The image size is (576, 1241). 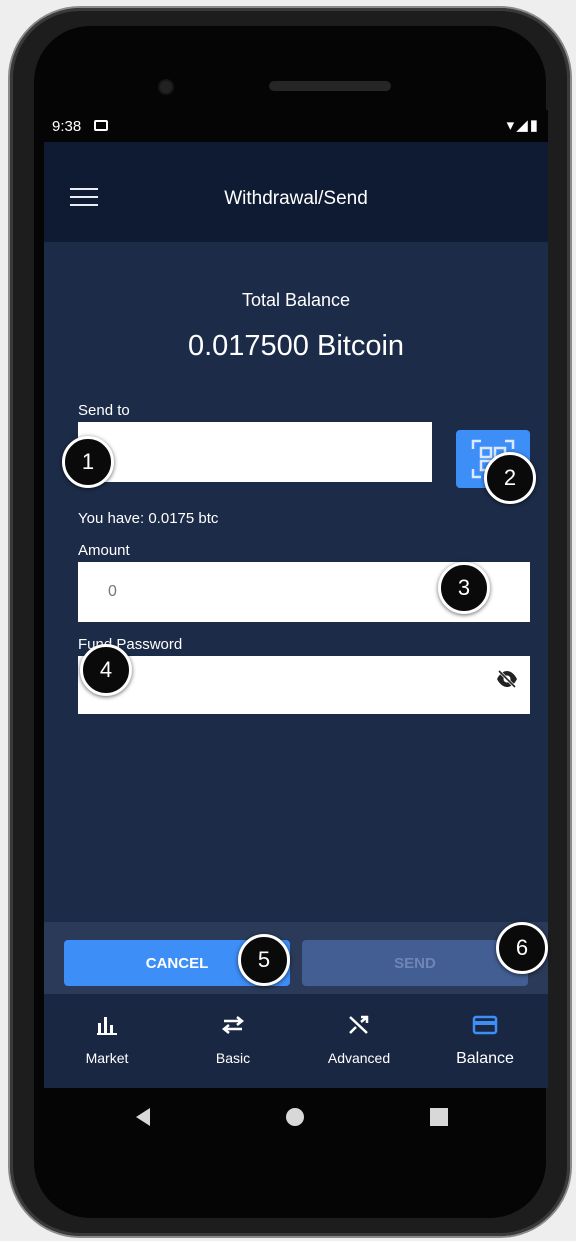 What do you see at coordinates (510, 478) in the screenshot?
I see `callout-2: 2` at bounding box center [510, 478].